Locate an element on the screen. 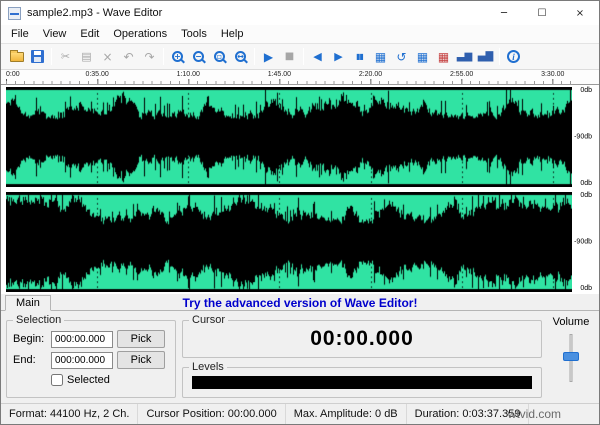  menu-item-edit: Edit is located at coordinates (89, 34).